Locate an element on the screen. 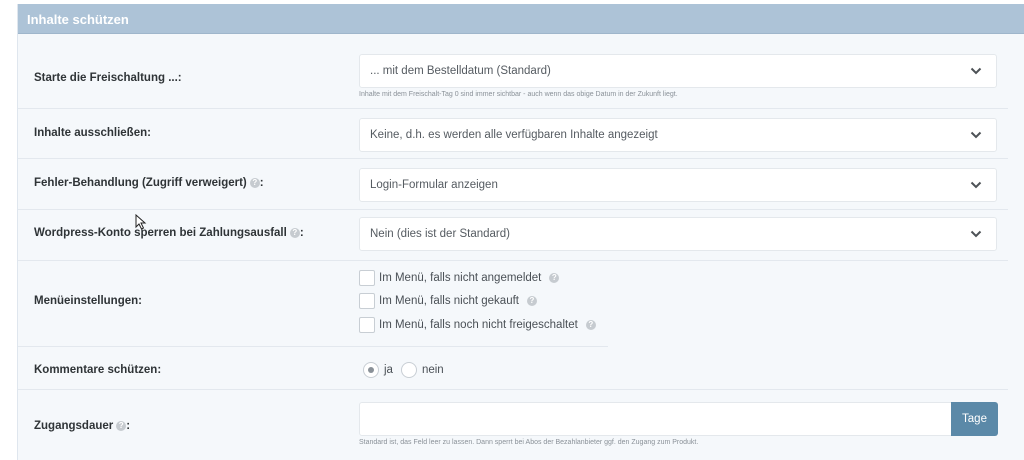  exclude-content-label: Inhalte ausschließen: is located at coordinates (92, 133).